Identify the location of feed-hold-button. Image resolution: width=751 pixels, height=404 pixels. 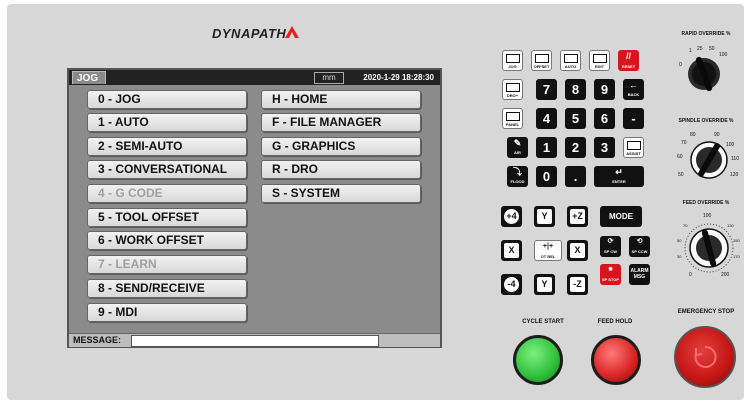
(616, 360).